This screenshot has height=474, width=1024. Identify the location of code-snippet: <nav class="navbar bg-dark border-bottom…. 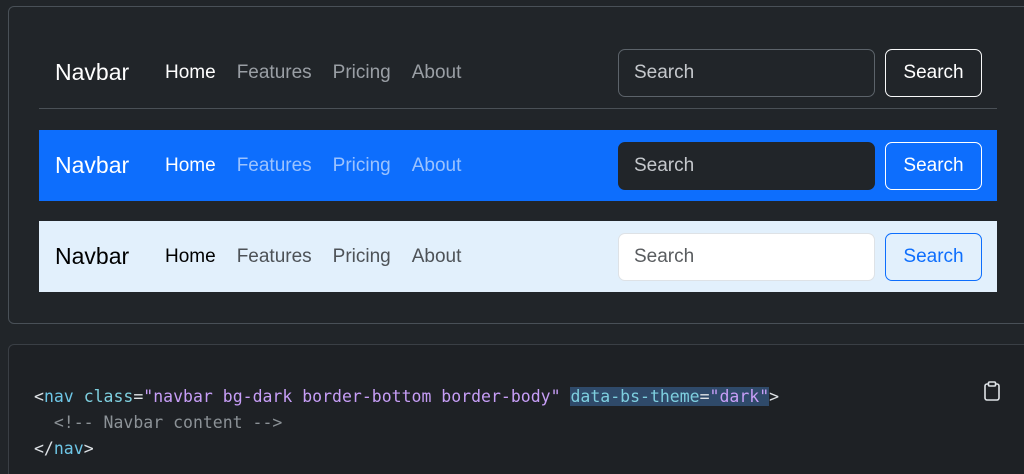
(406, 423).